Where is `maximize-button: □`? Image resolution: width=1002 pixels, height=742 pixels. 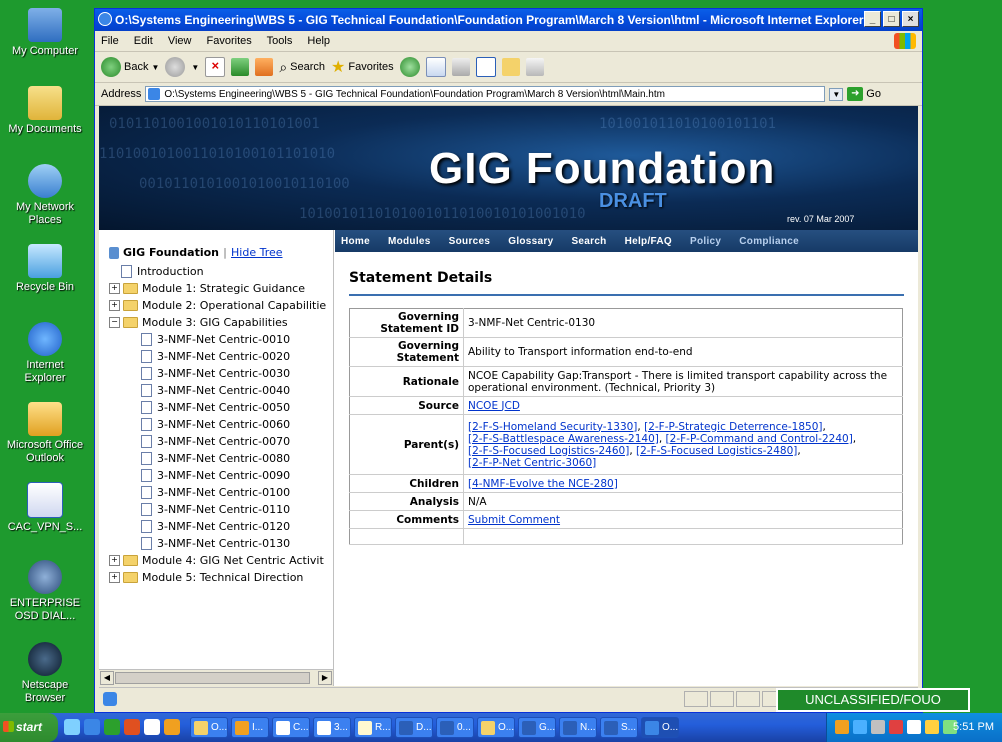
maximize-button: □ is located at coordinates (891, 19).